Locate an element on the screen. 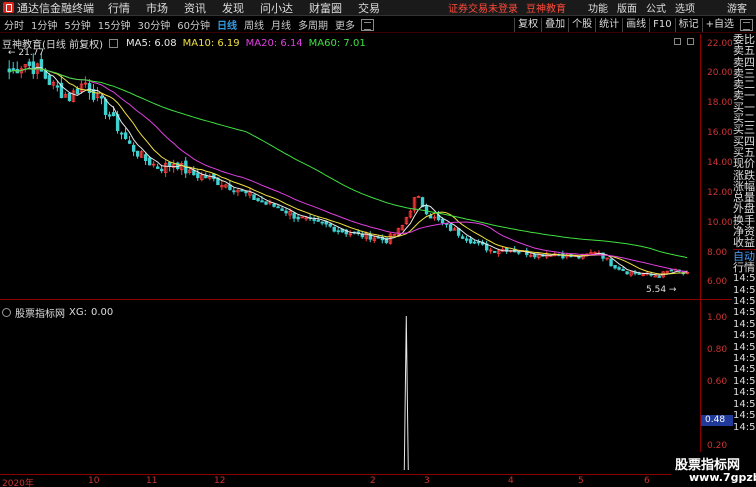 This screenshot has height=487, width=756. menu-item-formula: 公式 is located at coordinates (656, 7).